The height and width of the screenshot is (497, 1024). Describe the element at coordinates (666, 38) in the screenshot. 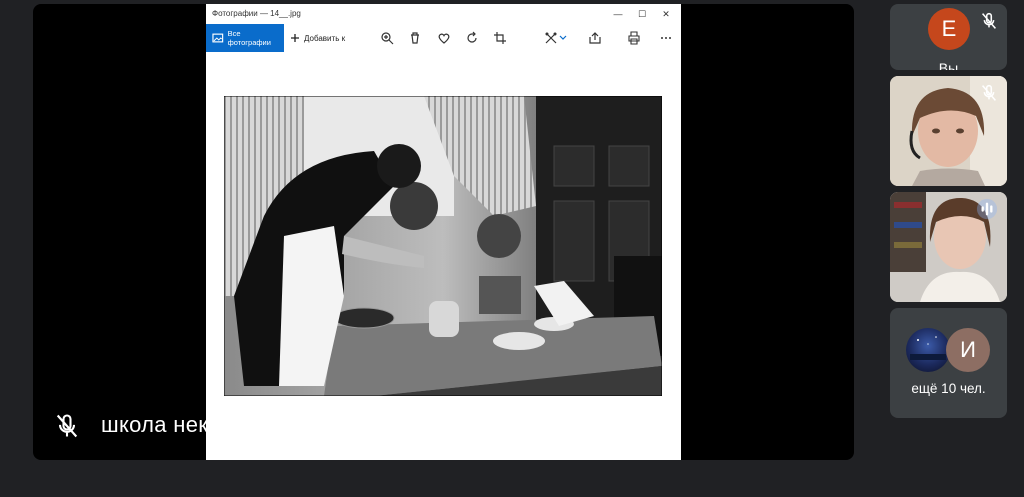

I see `more-options-icon` at that location.